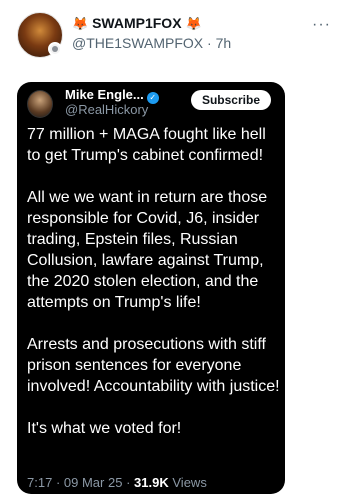  What do you see at coordinates (224, 43) in the screenshot?
I see `post-timestamp: 7h` at bounding box center [224, 43].